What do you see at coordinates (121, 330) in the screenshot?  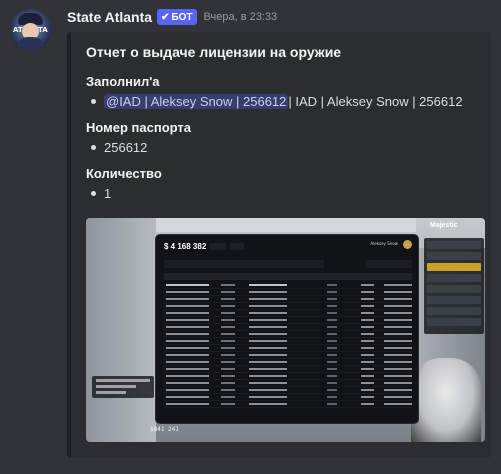 I see `scene-wall-left` at bounding box center [121, 330].